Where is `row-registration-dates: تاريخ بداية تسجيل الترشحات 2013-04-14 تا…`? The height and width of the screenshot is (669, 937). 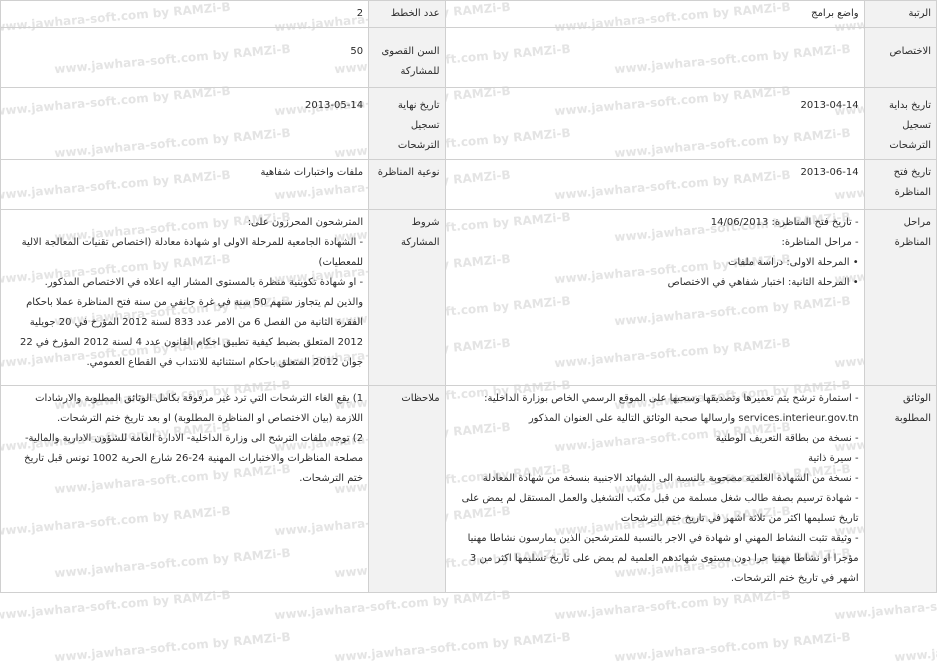 row-registration-dates: تاريخ بداية تسجيل الترشحات 2013-04-14 تا… is located at coordinates (468, 123).